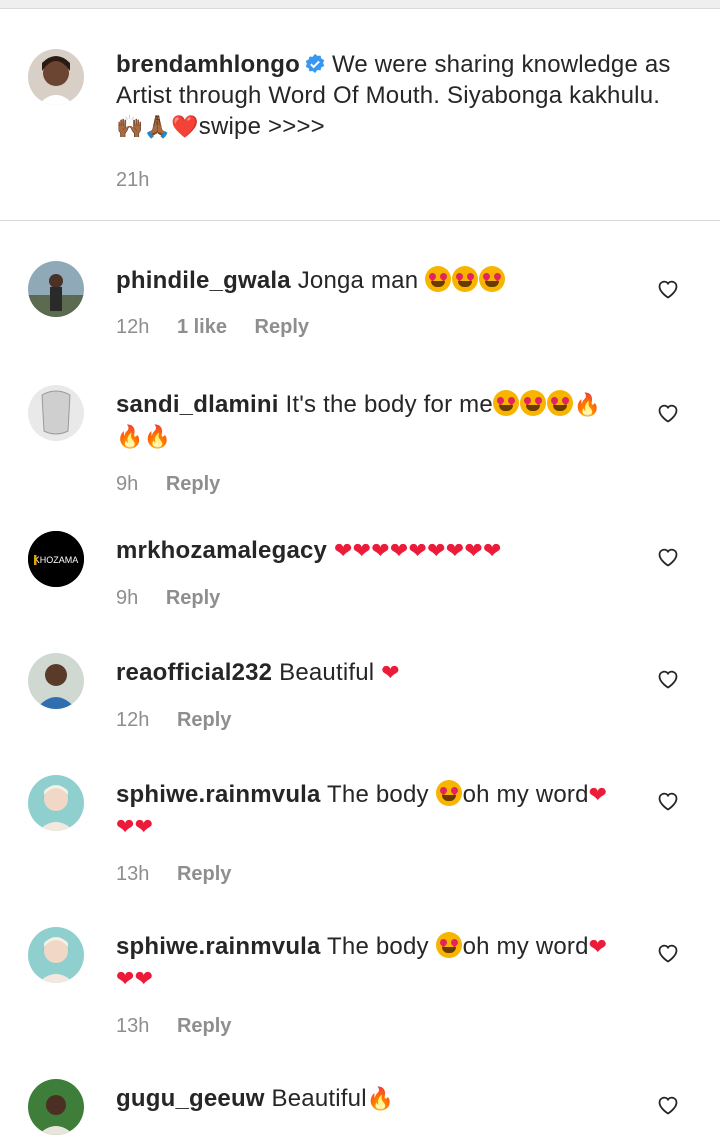 This screenshot has height=1145, width=720. Describe the element at coordinates (398, 180) in the screenshot. I see `caption-meta: 21h` at that location.